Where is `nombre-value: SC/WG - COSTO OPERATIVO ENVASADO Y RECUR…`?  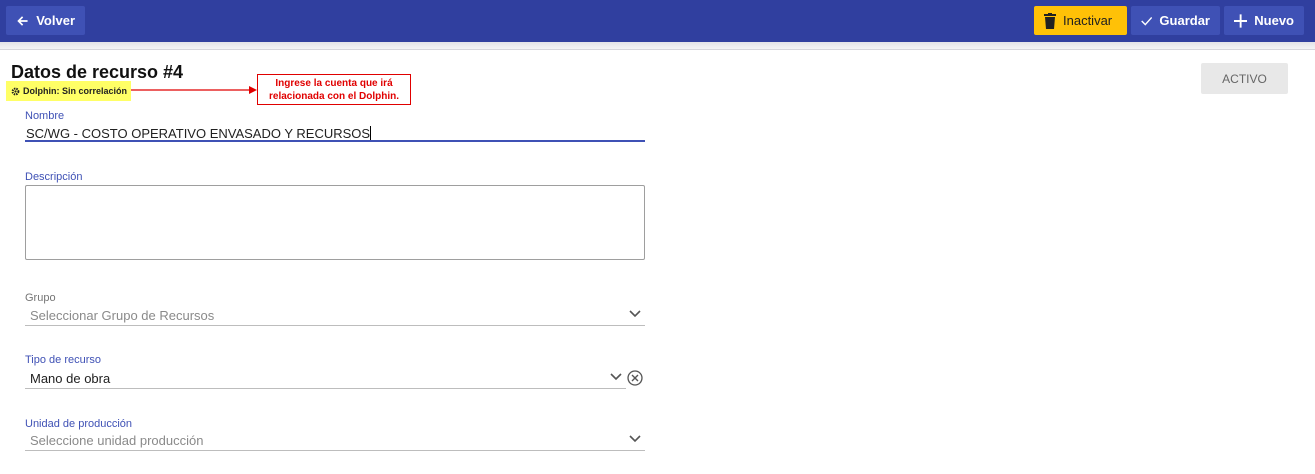 nombre-value: SC/WG - COSTO OPERATIVO ENVASADO Y RECUR… is located at coordinates (198, 133).